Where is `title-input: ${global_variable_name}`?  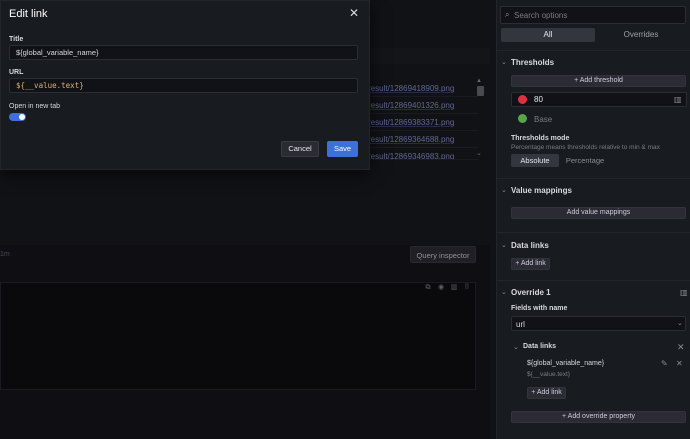 title-input: ${global_variable_name} is located at coordinates (183, 52).